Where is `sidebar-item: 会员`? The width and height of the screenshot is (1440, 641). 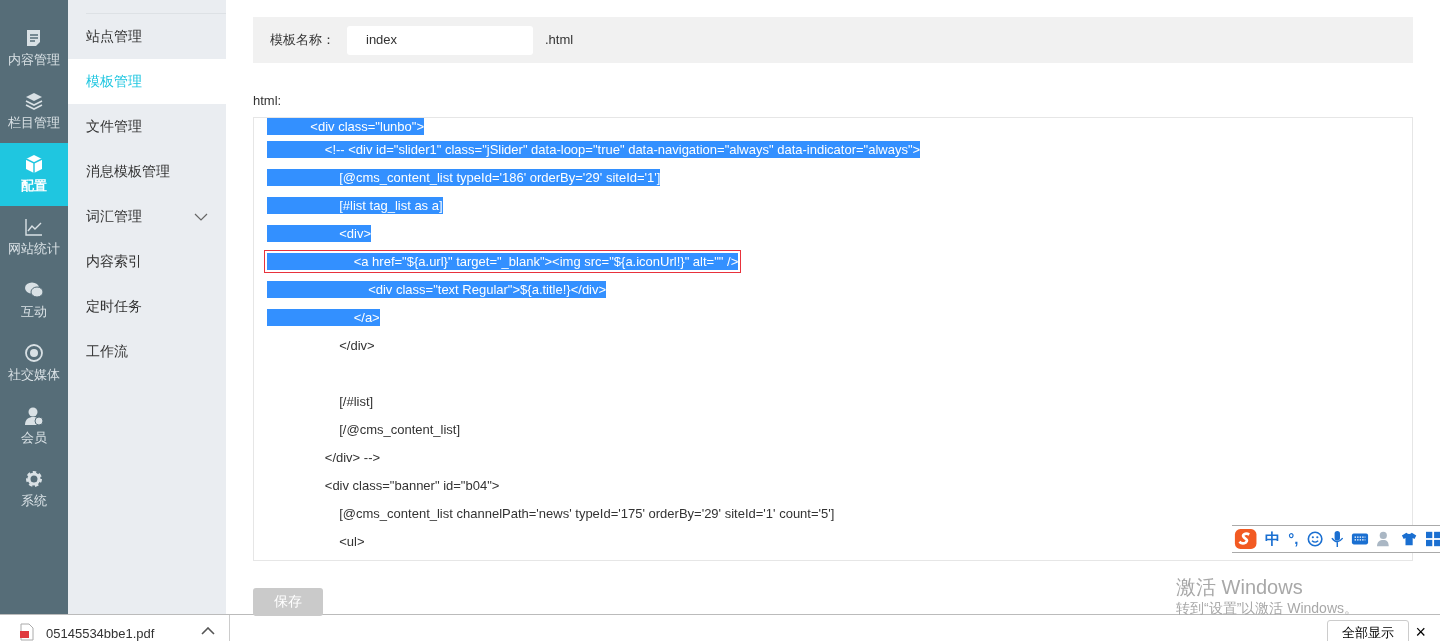 sidebar-item: 会员 is located at coordinates (34, 426).